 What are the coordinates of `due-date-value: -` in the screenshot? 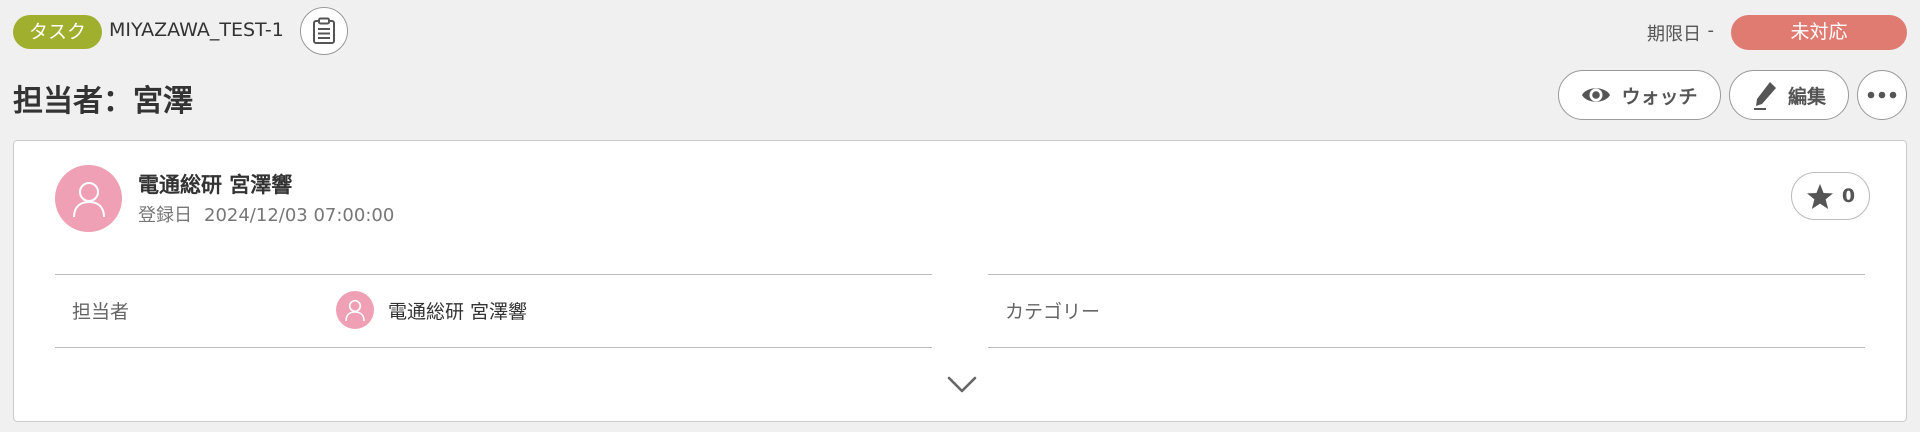 It's located at (1711, 30).